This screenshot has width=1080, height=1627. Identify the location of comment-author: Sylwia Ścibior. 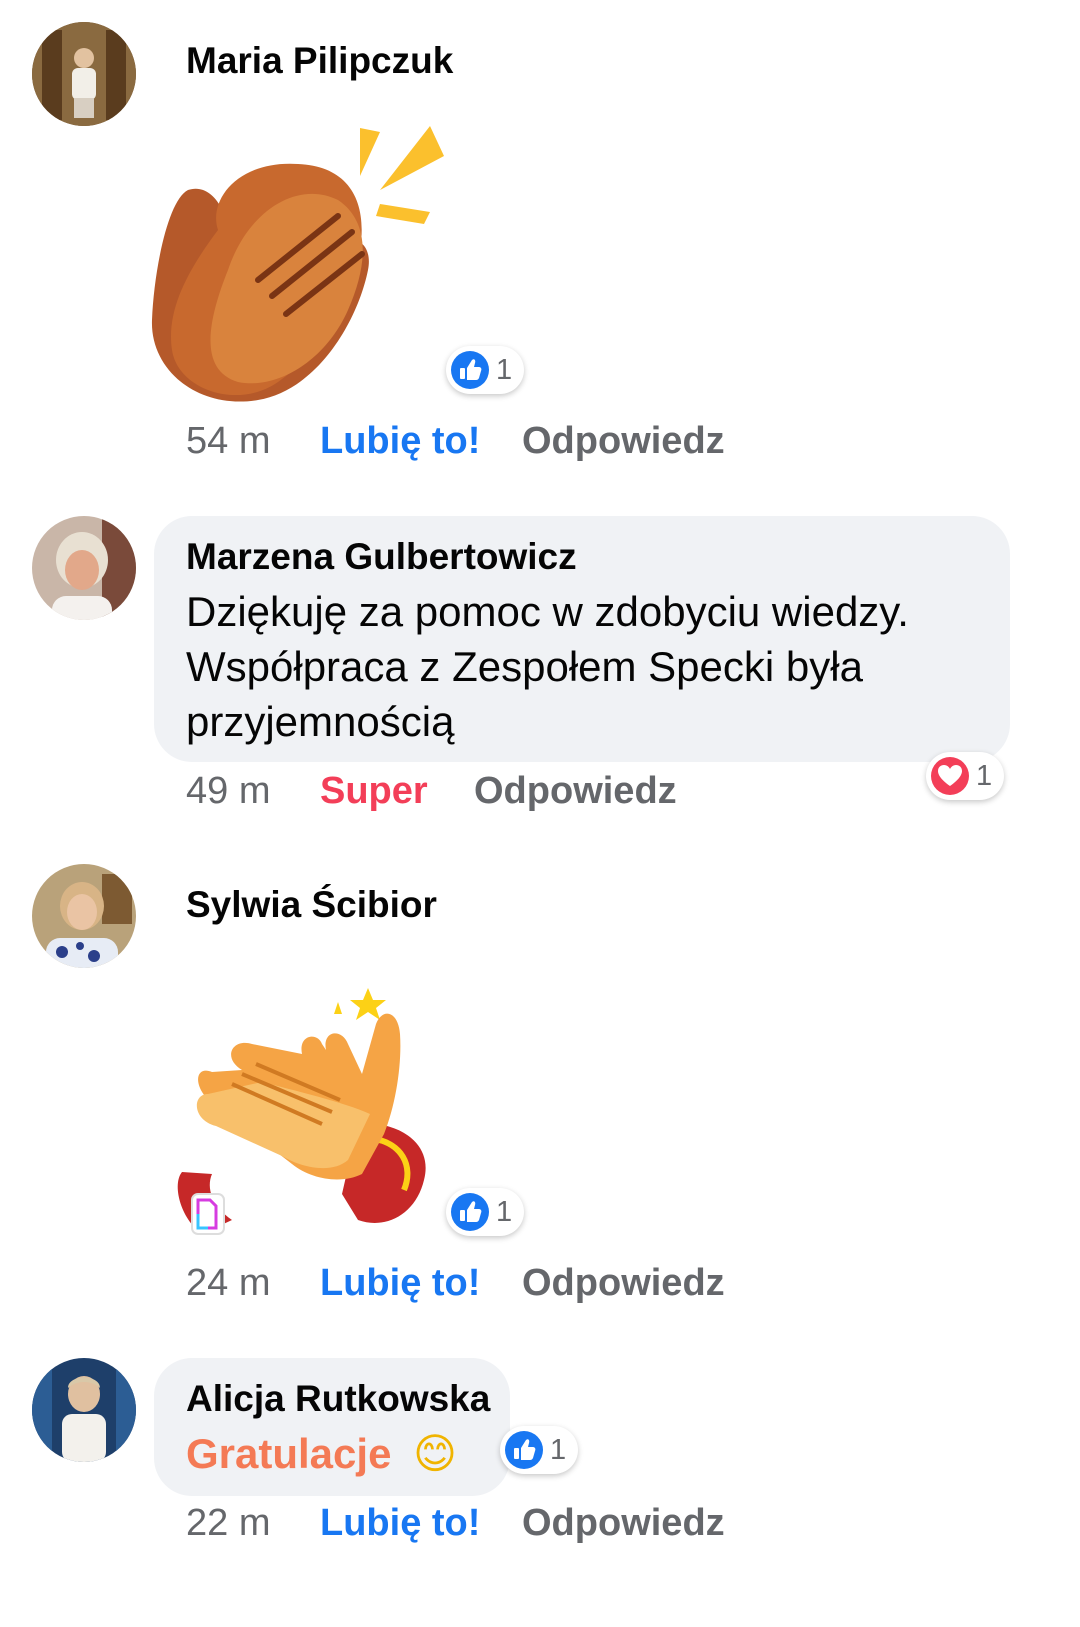
(311, 905).